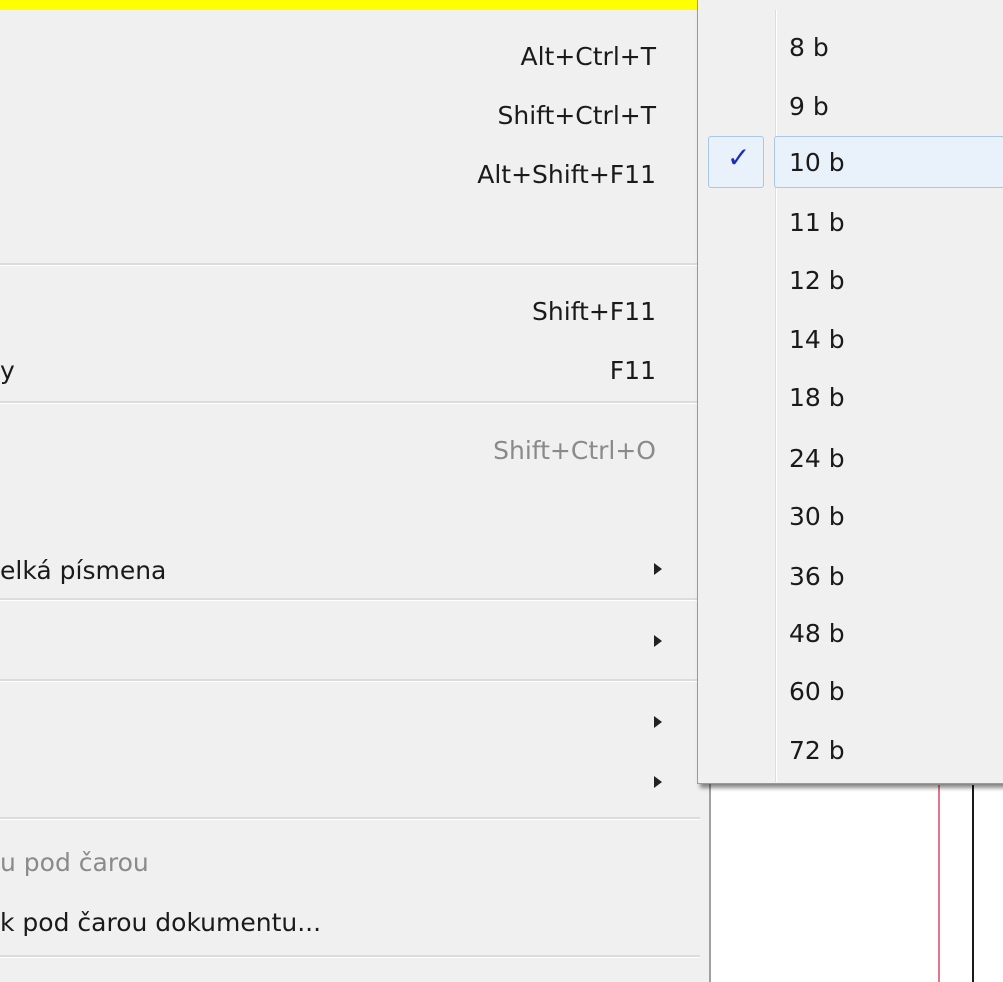 The height and width of the screenshot is (982, 1003). Describe the element at coordinates (857, 883) in the screenshot. I see `document-page` at that location.